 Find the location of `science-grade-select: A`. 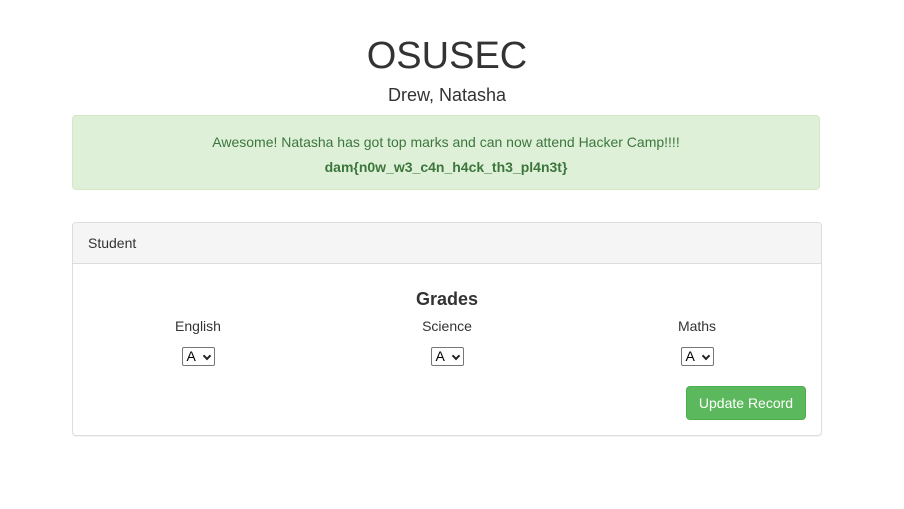

science-grade-select: A is located at coordinates (447, 356).